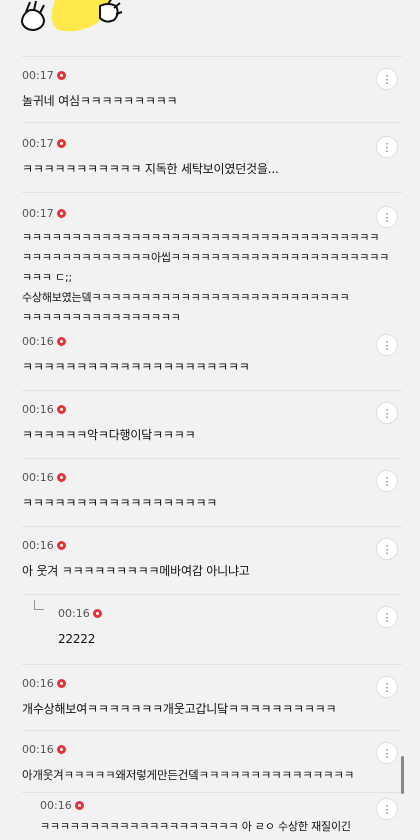  Describe the element at coordinates (188, 775) in the screenshot. I see `comment-text: 아개웃겨ㅋㅋㅋㅋㅋ왜저렇게만든건뎈ㅋㅋㅋㅋㅋㅋㅋㅋㅋㅋㅋㅋㅋㅋㅋ` at that location.